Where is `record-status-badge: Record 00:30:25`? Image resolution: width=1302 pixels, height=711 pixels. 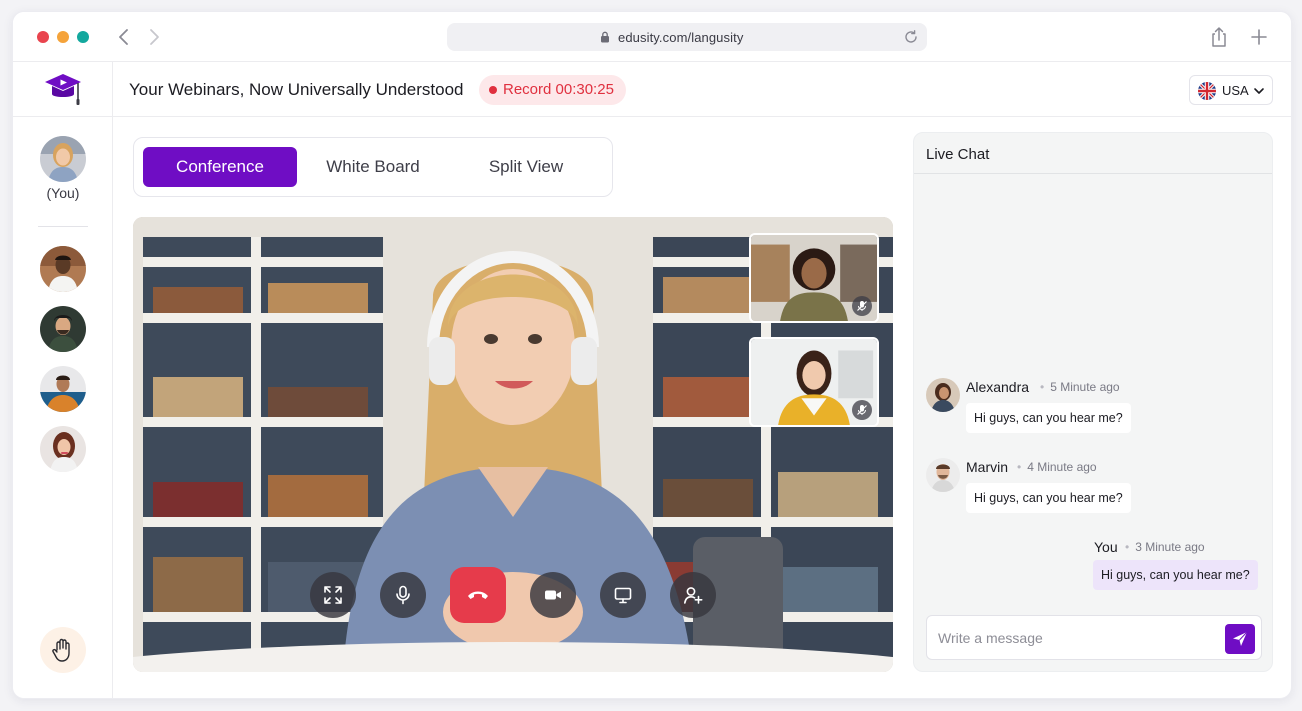 record-status-badge: Record 00:30:25 is located at coordinates (552, 90).